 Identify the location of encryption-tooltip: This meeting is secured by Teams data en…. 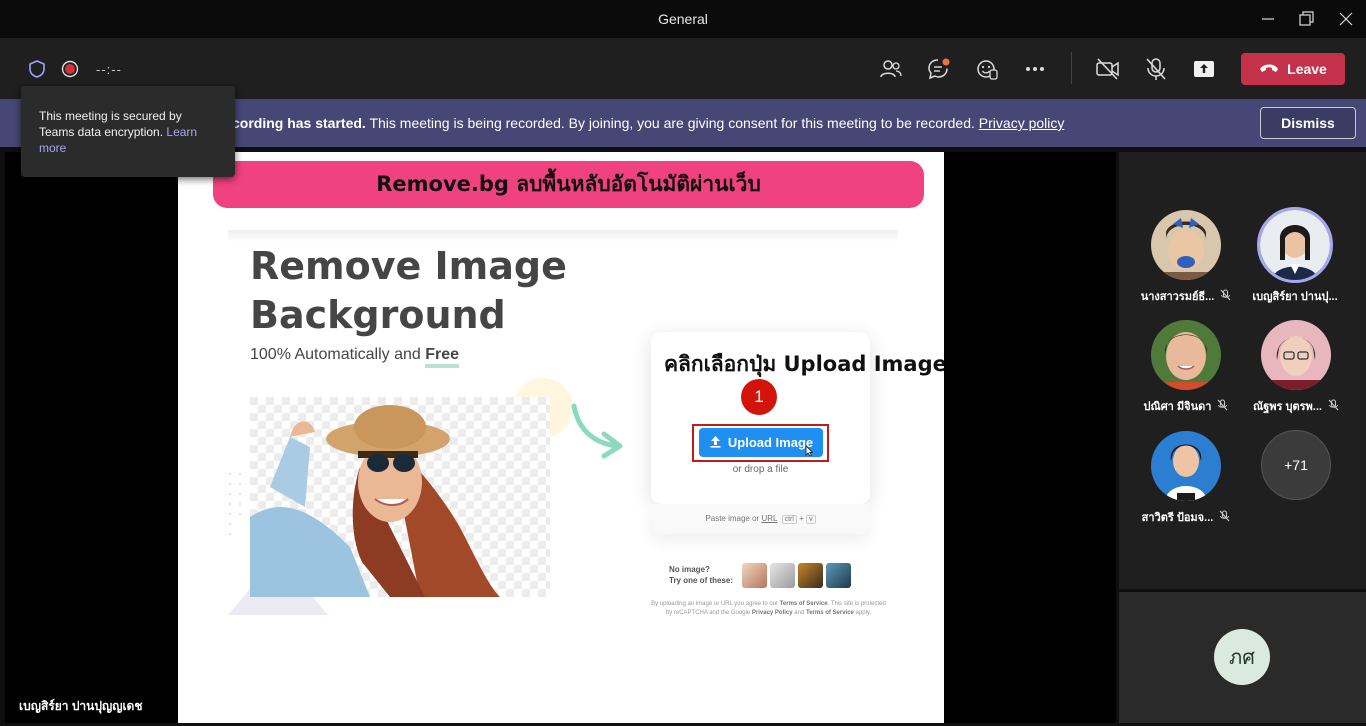
(128, 131).